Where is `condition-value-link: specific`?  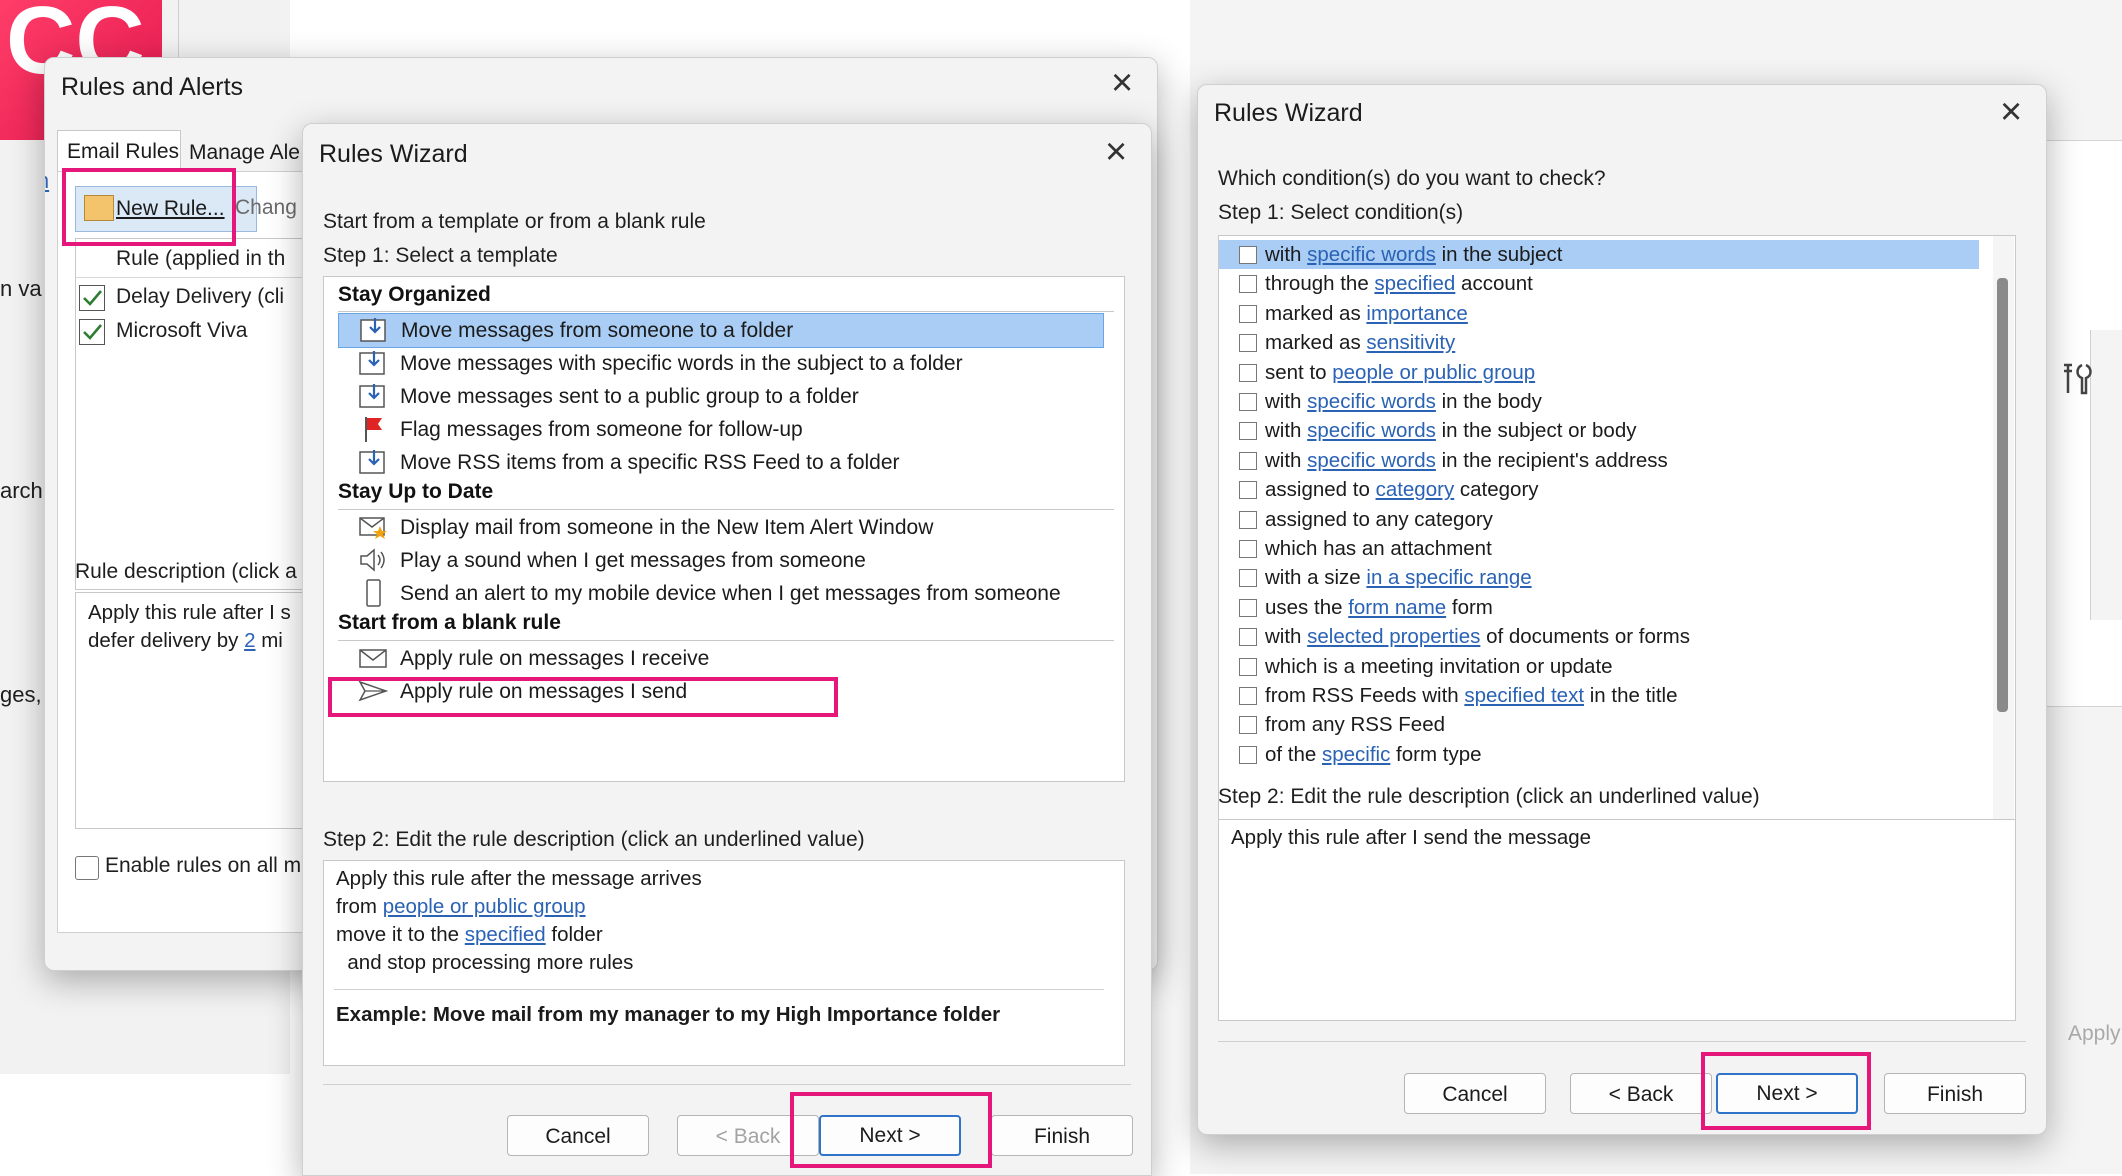 condition-value-link: specific is located at coordinates (1356, 754).